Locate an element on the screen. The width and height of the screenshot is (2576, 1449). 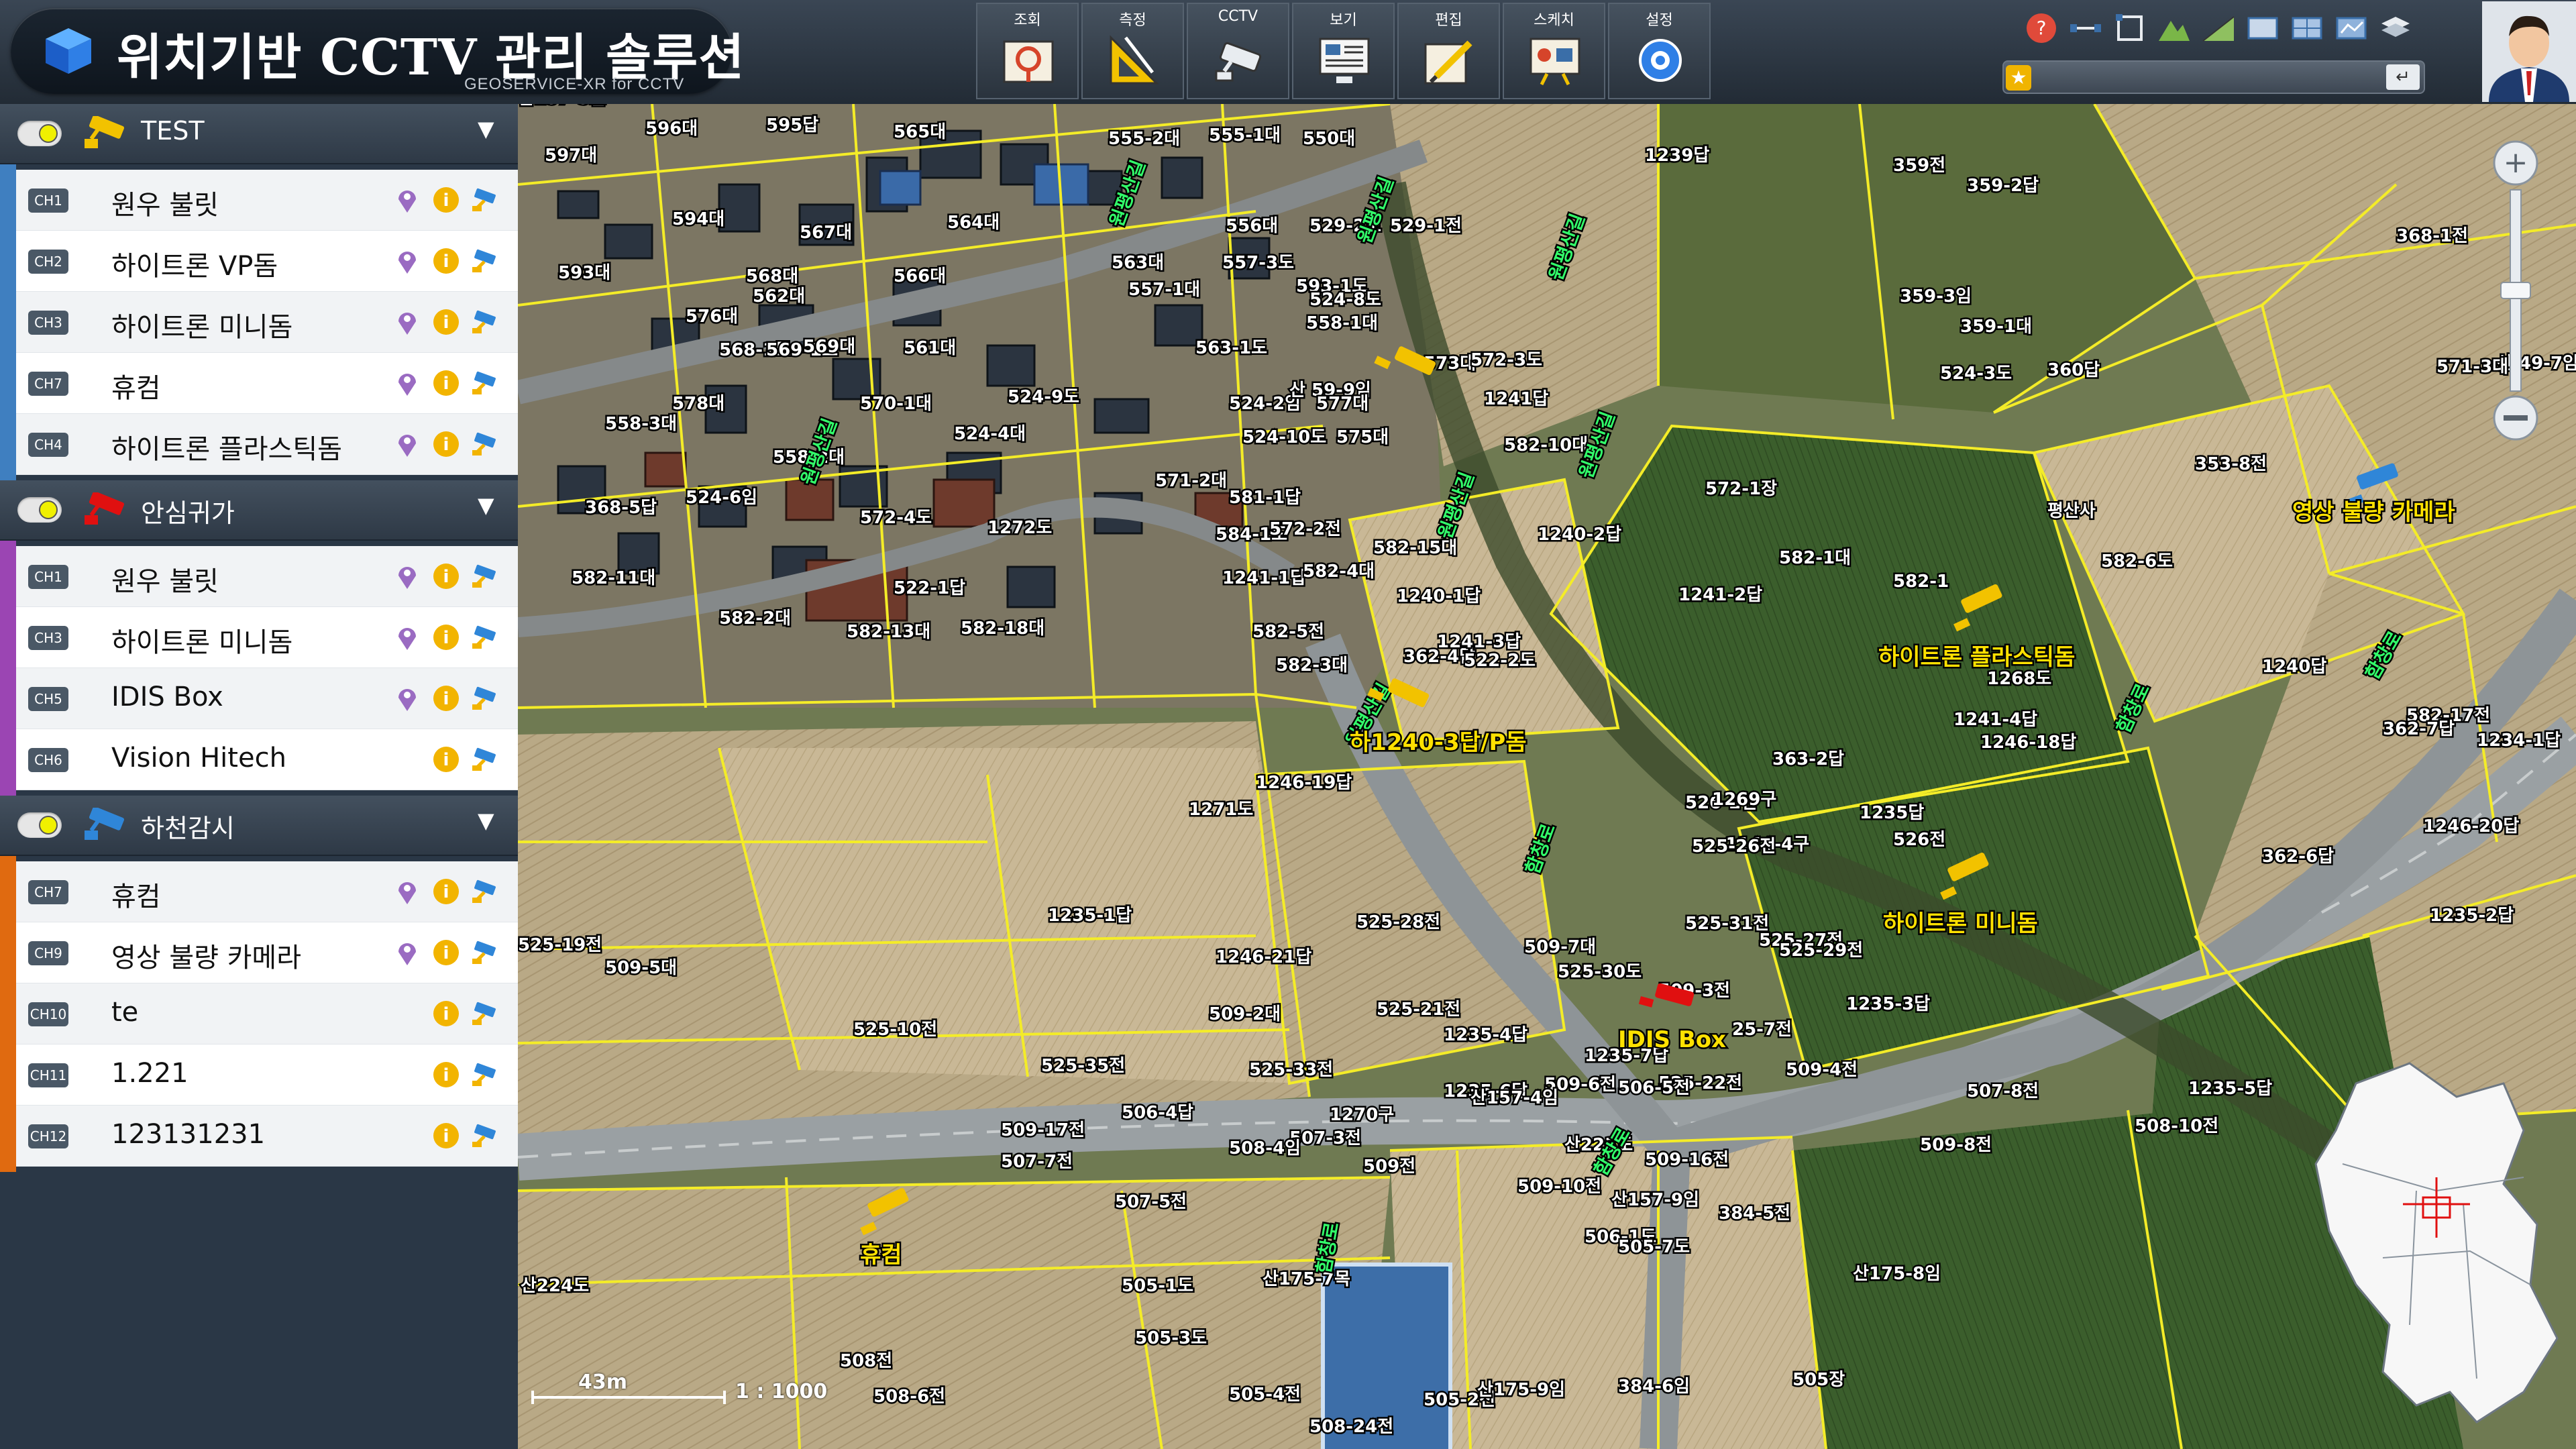
toolbar-label: CCTV is located at coordinates (1238, 16).